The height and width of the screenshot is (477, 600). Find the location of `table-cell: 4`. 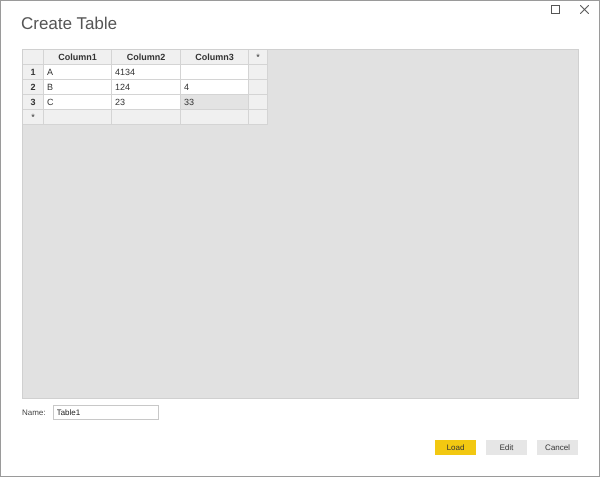

table-cell: 4 is located at coordinates (215, 87).